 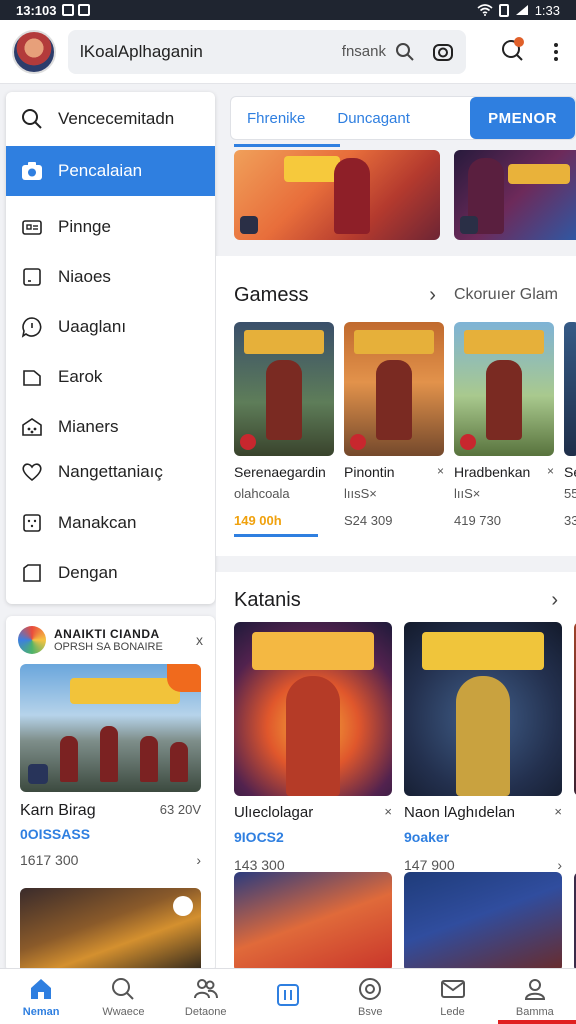 What do you see at coordinates (110, 855) in the screenshot?
I see `game-downloads-row: 1617 300 ›` at bounding box center [110, 855].